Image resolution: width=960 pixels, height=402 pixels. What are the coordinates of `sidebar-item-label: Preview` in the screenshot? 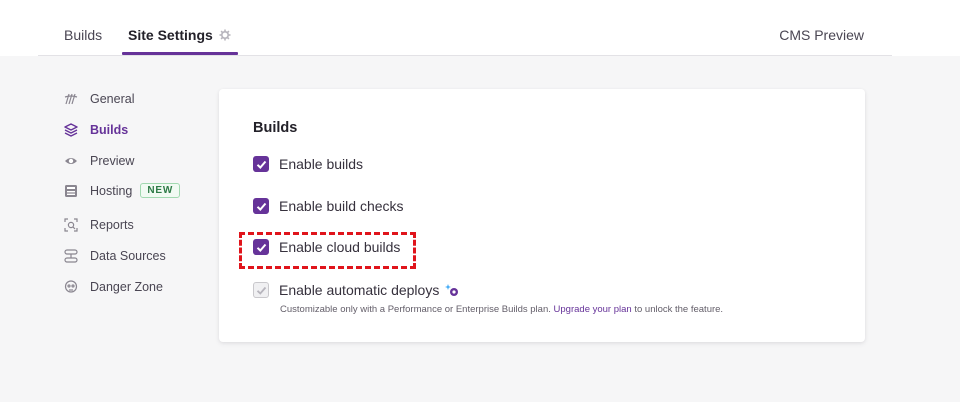 It's located at (112, 161).